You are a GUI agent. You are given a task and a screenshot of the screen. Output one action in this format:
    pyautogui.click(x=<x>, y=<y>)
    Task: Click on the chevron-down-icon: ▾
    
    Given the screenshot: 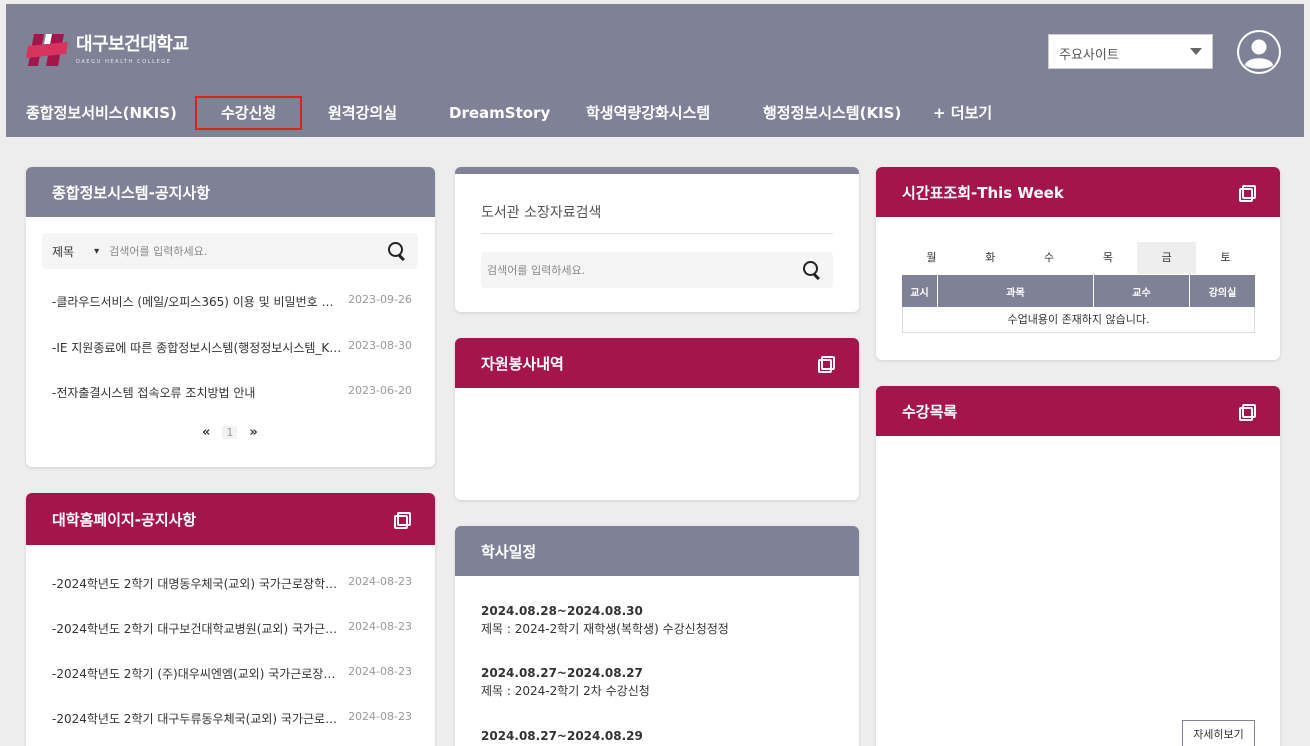 What is the action you would take?
    pyautogui.click(x=97, y=251)
    